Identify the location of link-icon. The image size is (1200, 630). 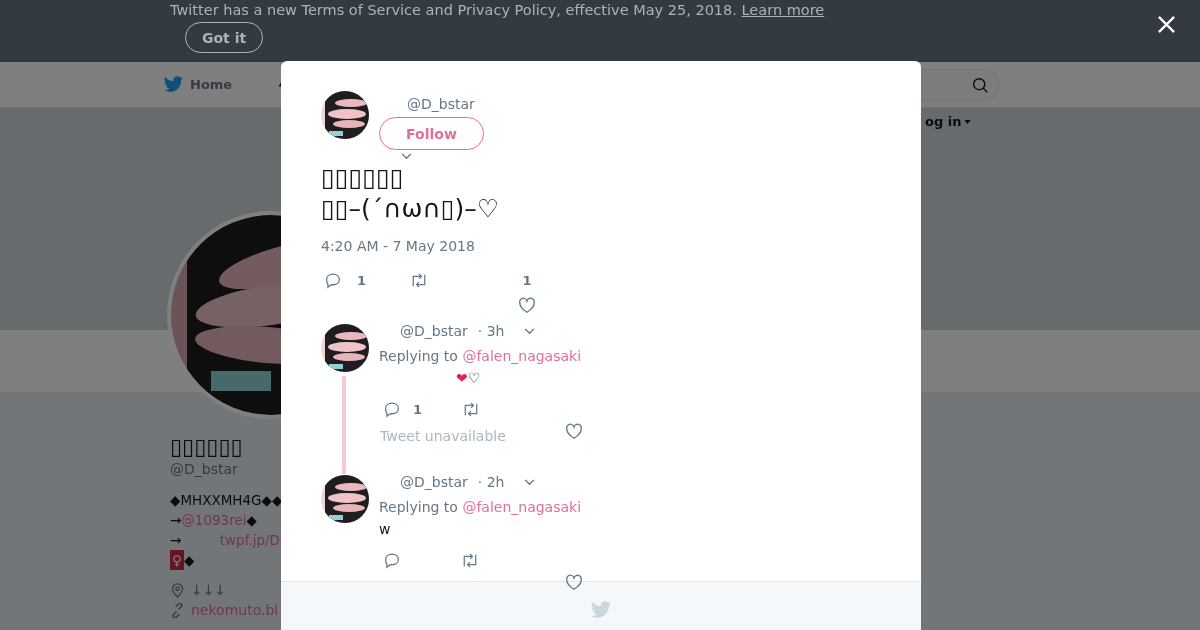
(177, 610).